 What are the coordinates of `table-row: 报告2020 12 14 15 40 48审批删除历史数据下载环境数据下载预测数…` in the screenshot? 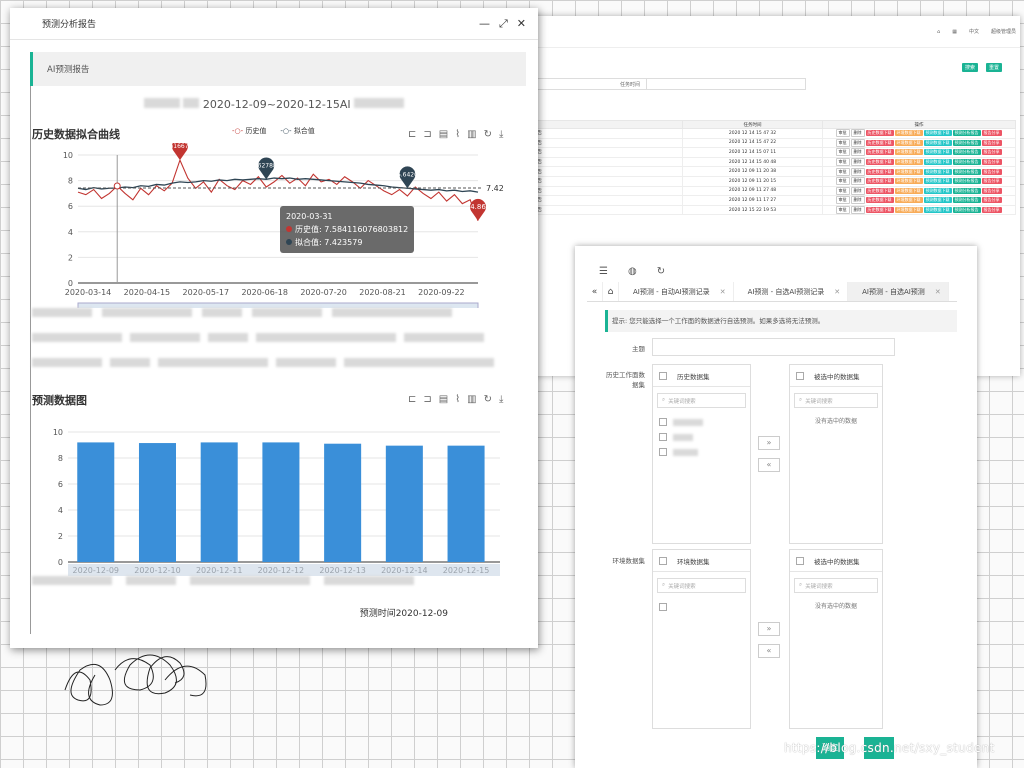 It's located at (774, 162).